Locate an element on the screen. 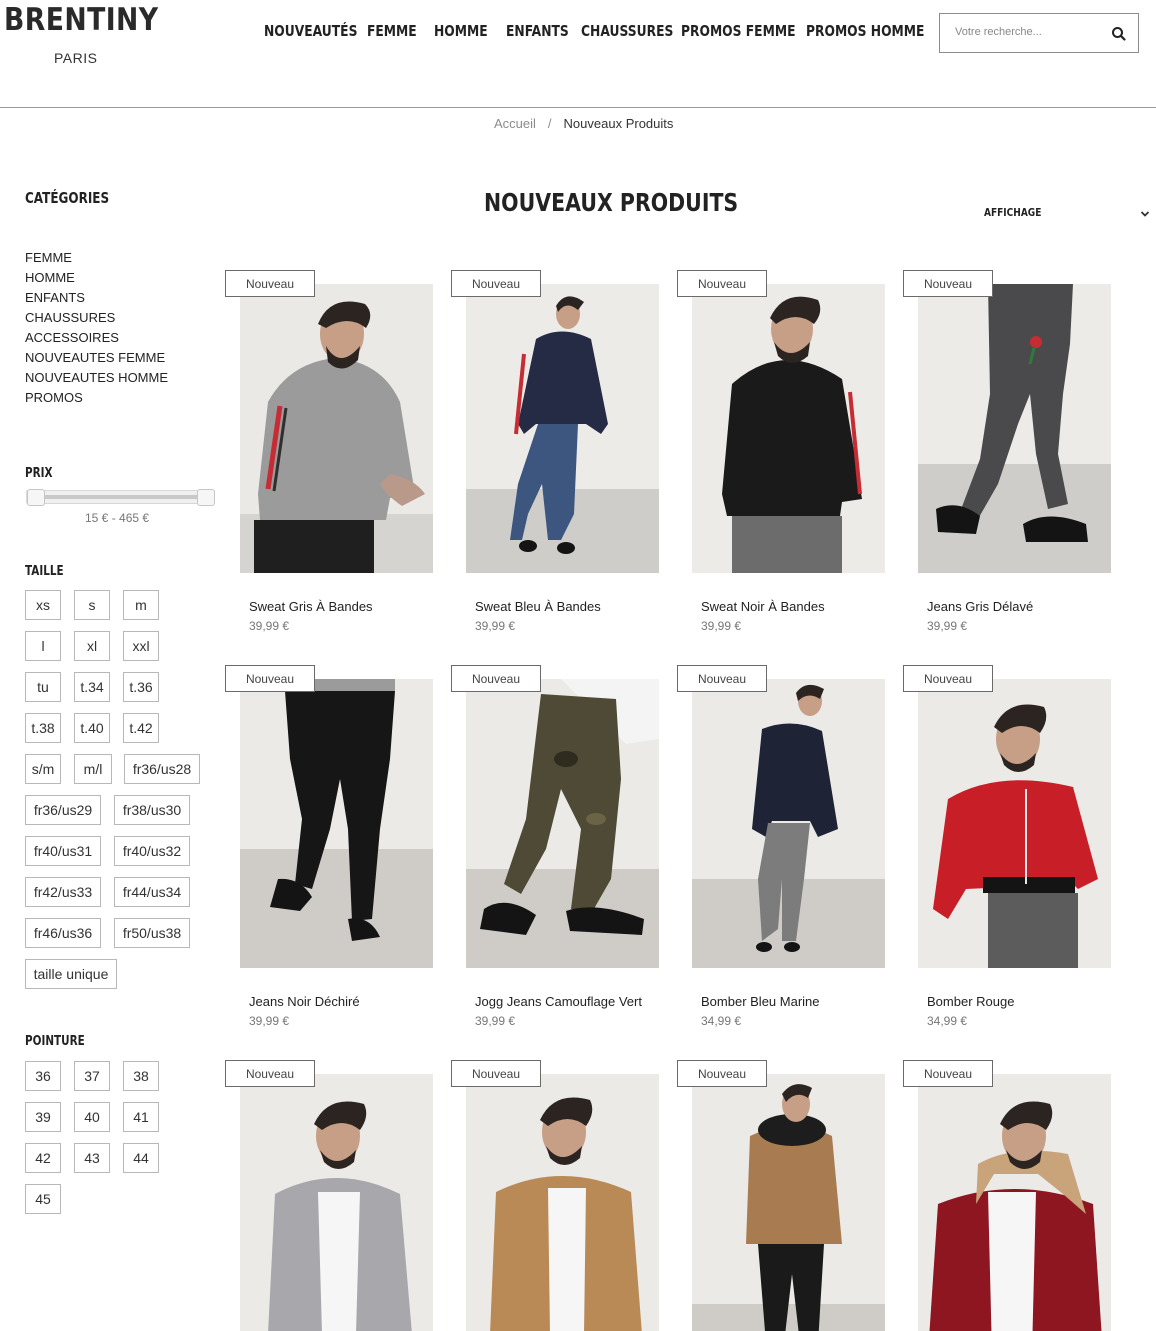 This screenshot has height=1331, width=1156. product-image-grey-jeans is located at coordinates (1014, 428).